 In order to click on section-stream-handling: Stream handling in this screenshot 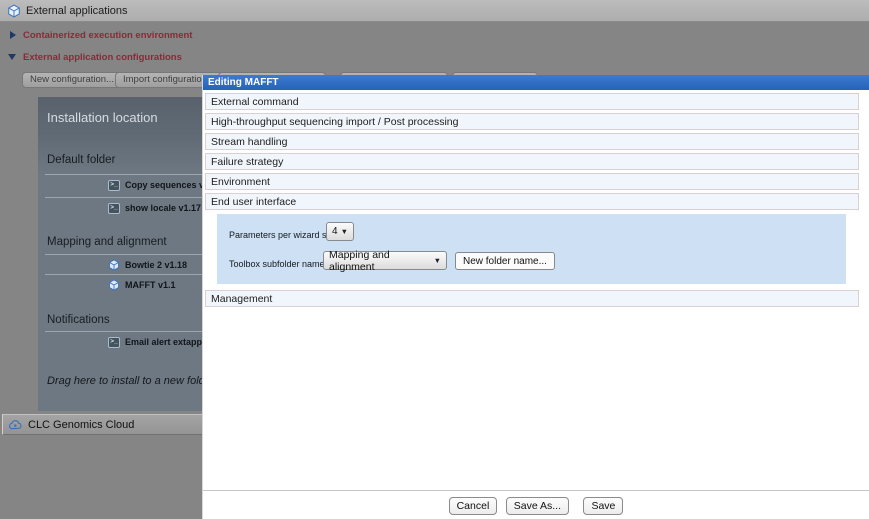, I will do `click(532, 141)`.